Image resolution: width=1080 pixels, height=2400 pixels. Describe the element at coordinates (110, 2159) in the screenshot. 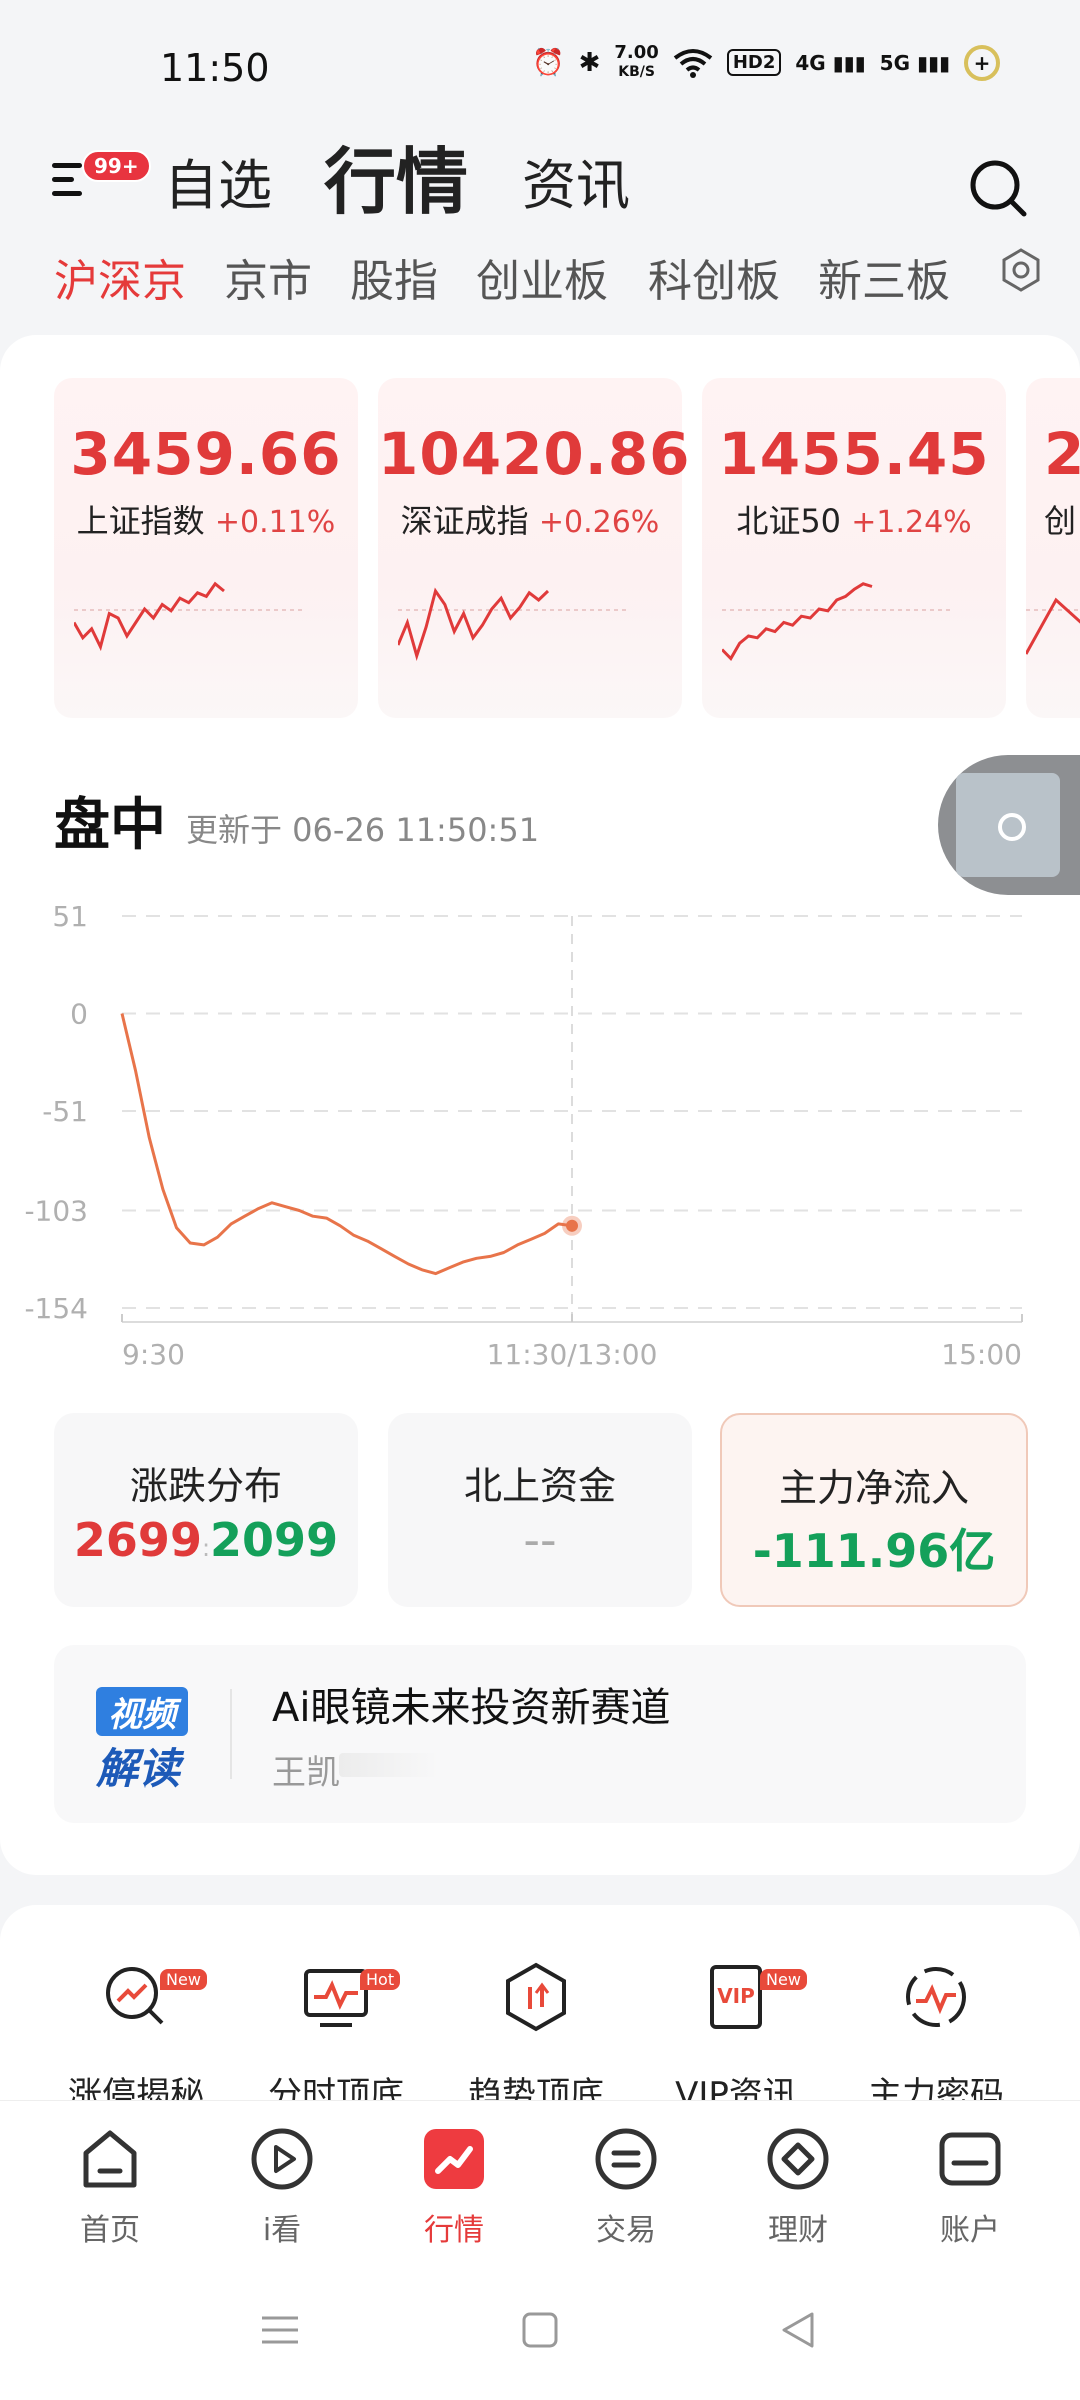

I see `home-icon` at that location.